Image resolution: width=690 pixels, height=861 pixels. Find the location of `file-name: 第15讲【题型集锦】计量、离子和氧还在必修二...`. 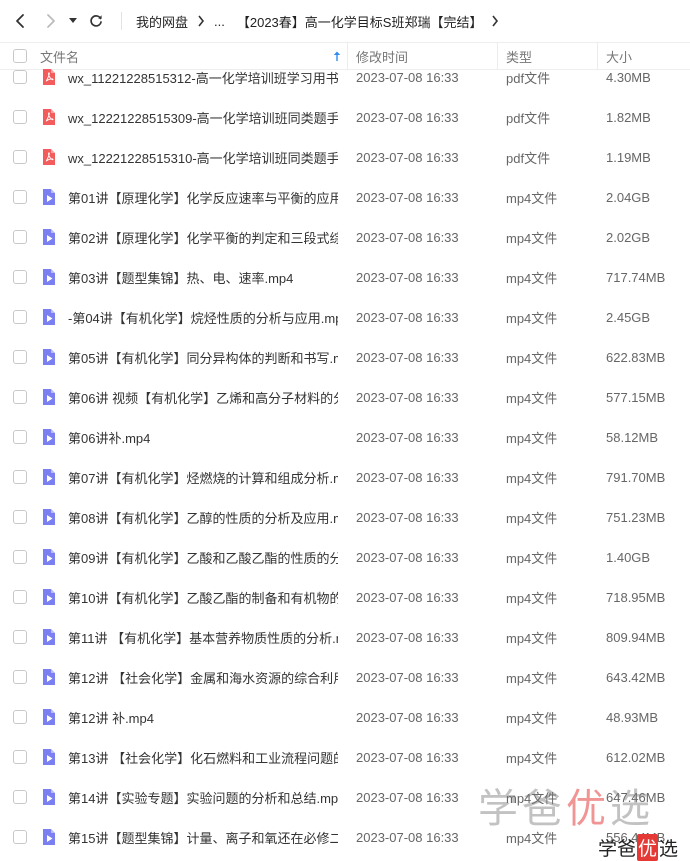

file-name: 第15讲【题型集锦】计量、离子和氧还在必修二... is located at coordinates (203, 837).